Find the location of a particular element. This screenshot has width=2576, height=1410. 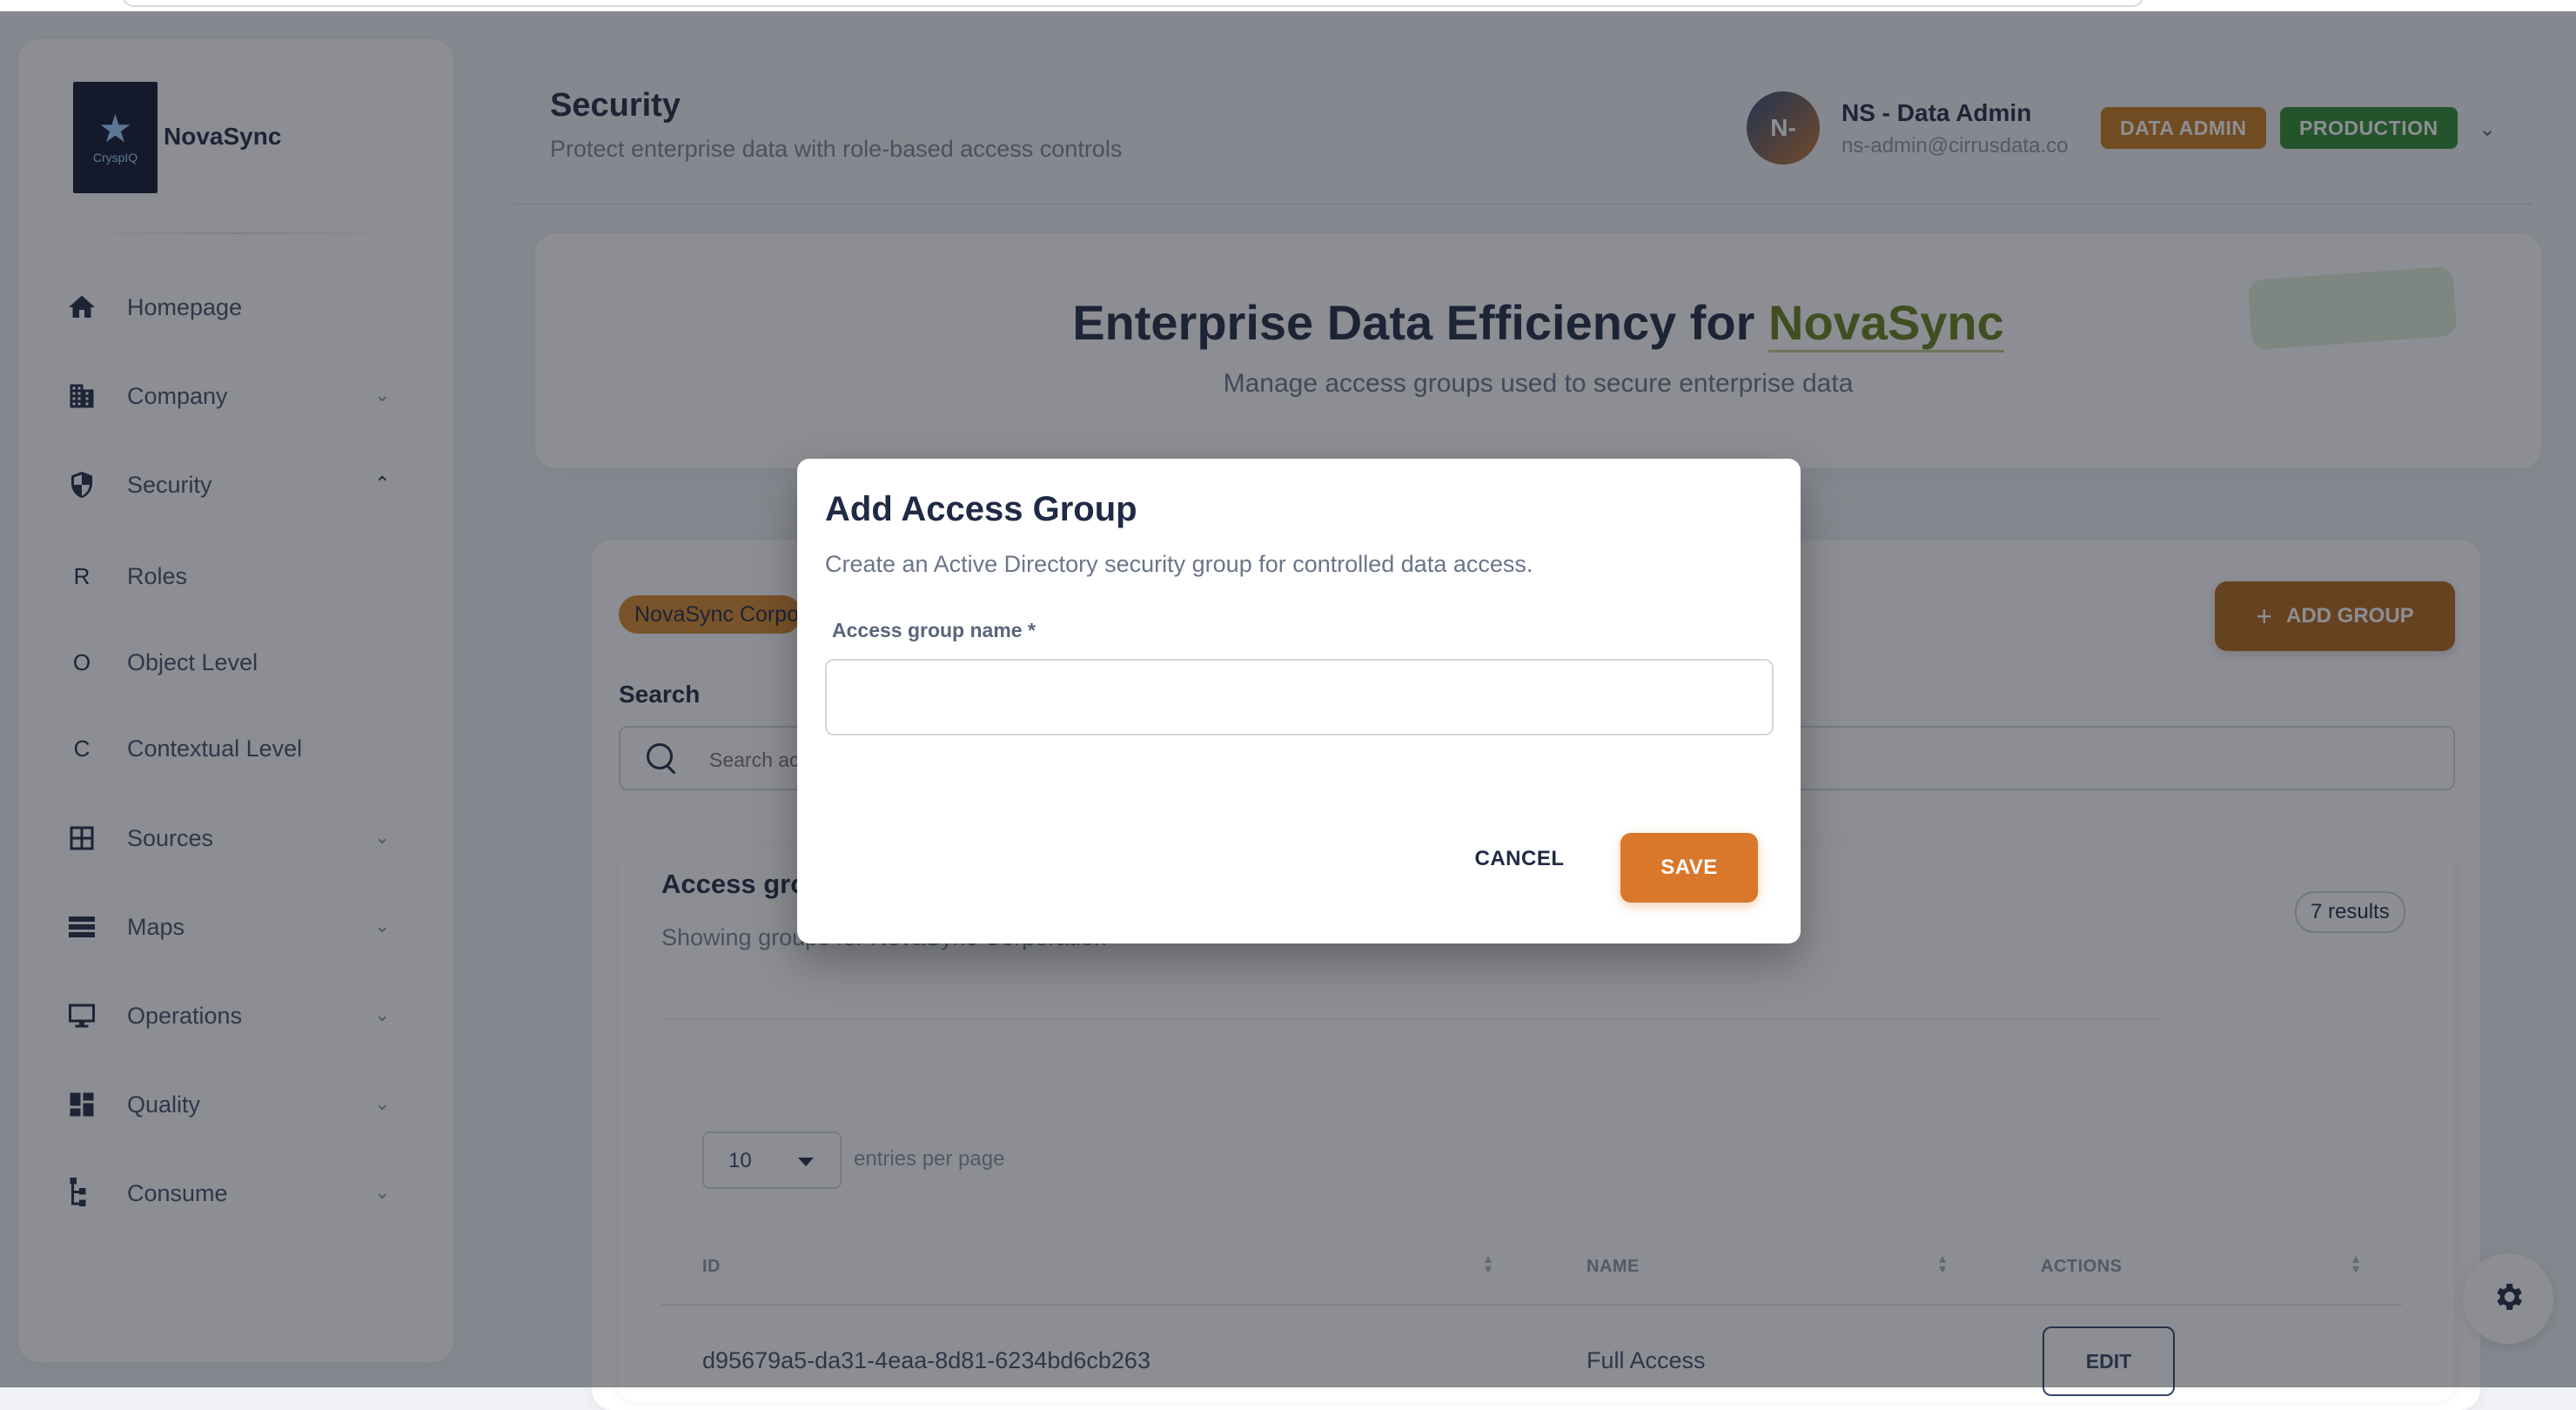

save-button: SAVE is located at coordinates (1689, 868).